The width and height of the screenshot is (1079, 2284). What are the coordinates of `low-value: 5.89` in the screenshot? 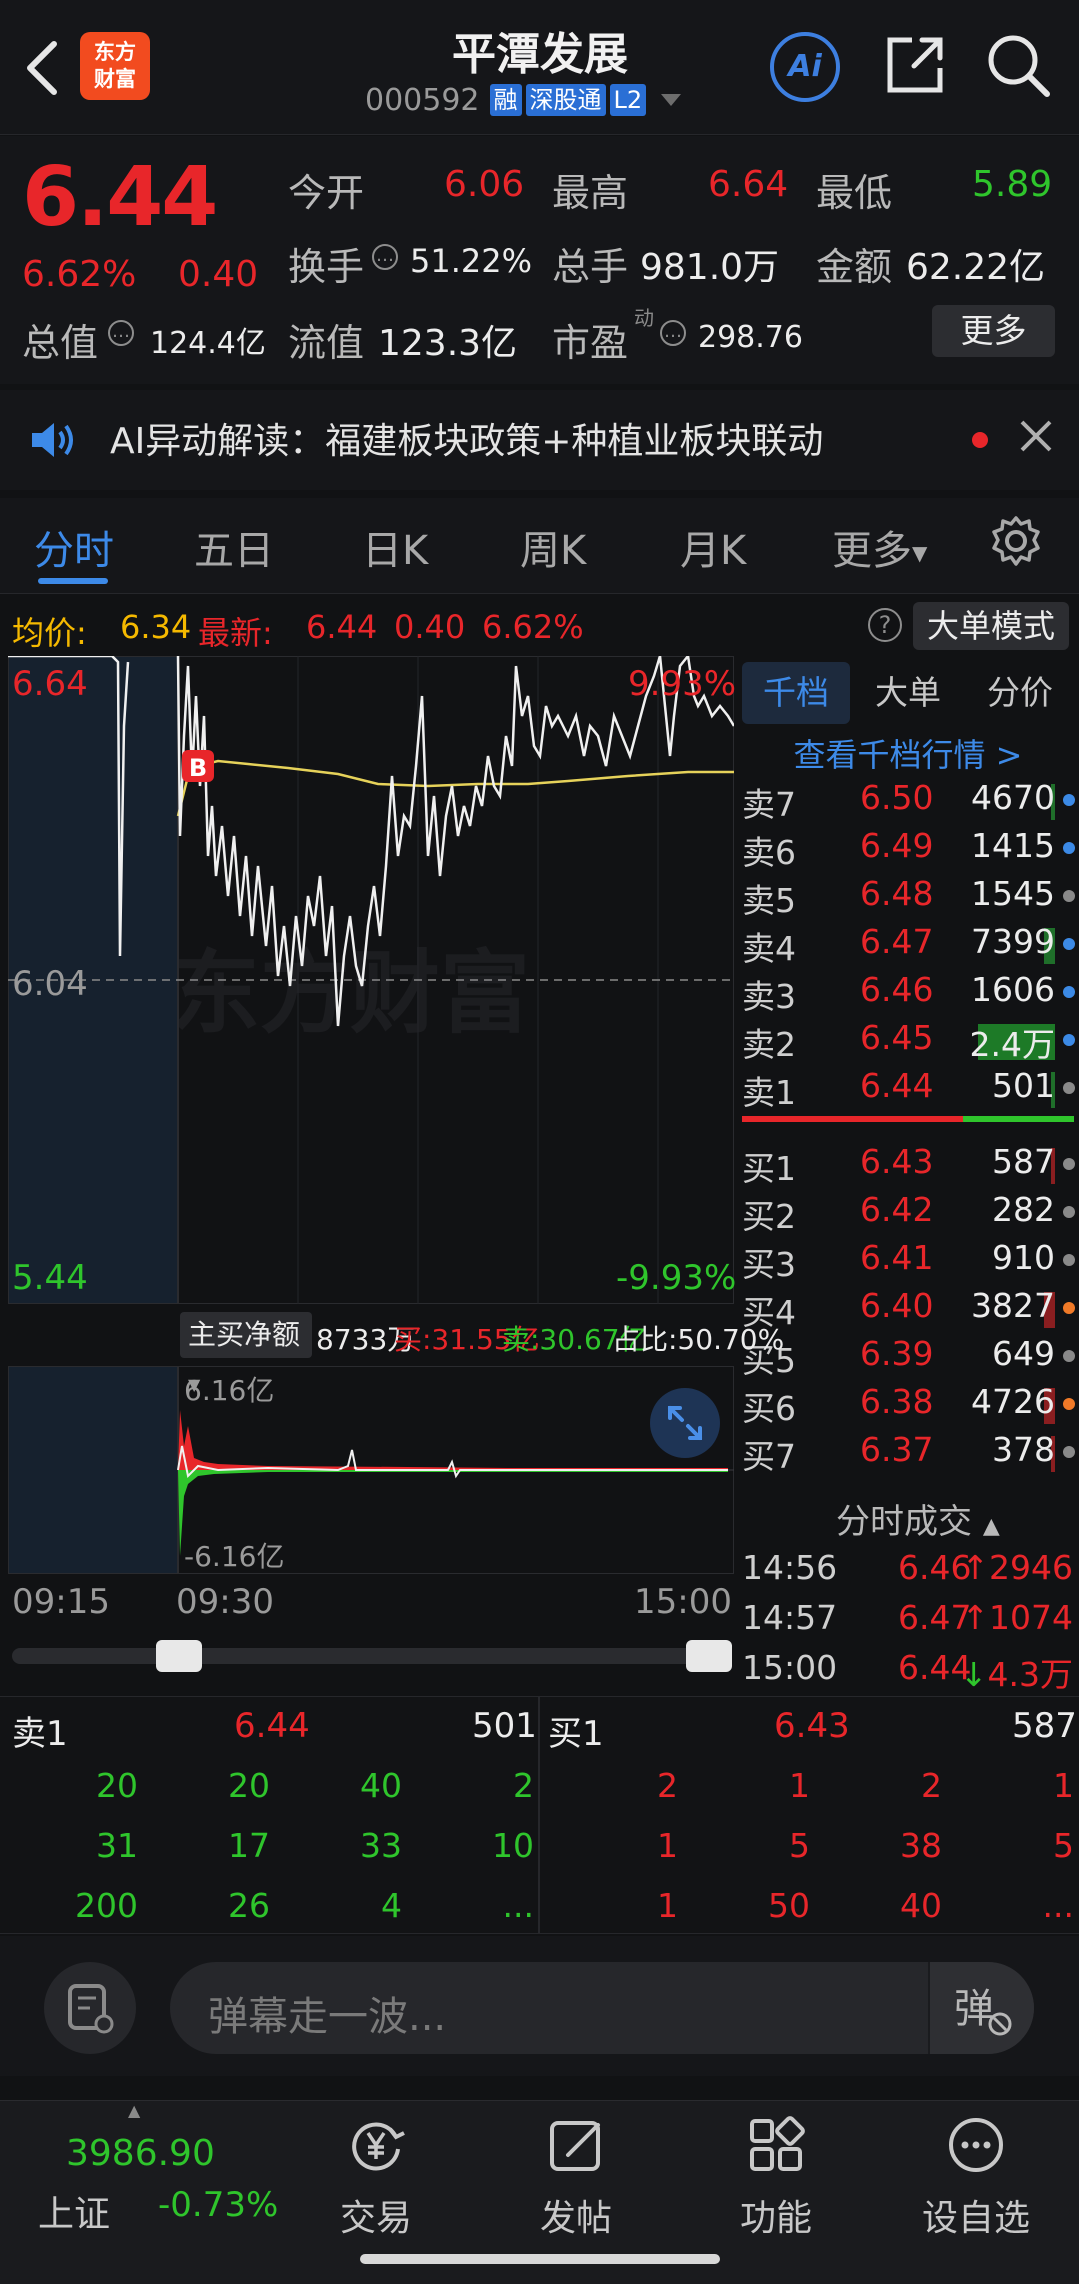 It's located at (1012, 184).